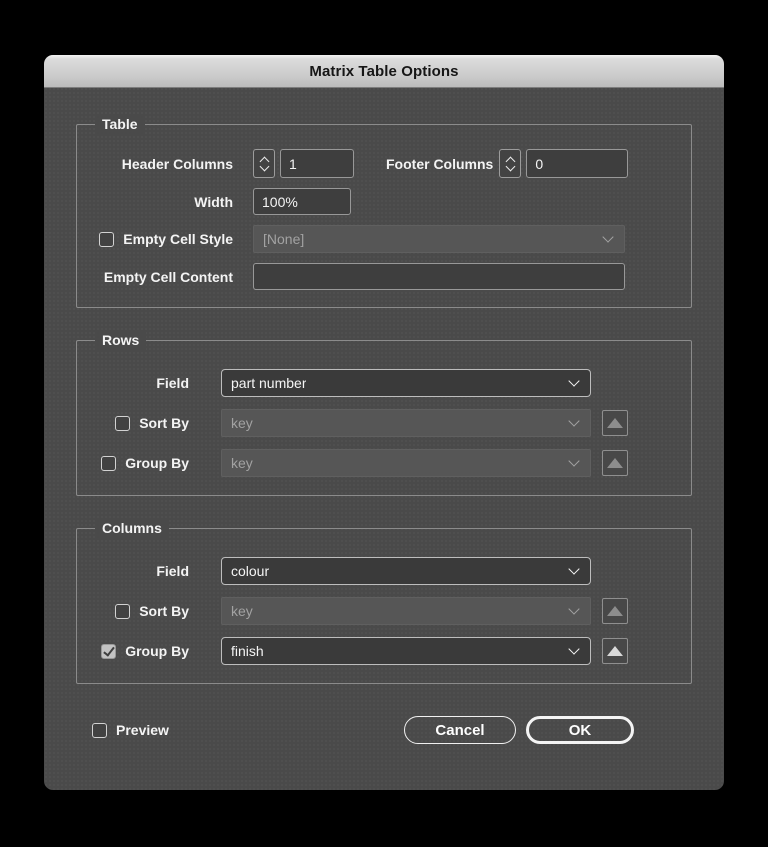 This screenshot has width=768, height=847. Describe the element at coordinates (269, 383) in the screenshot. I see `rows-field-value: part number` at that location.